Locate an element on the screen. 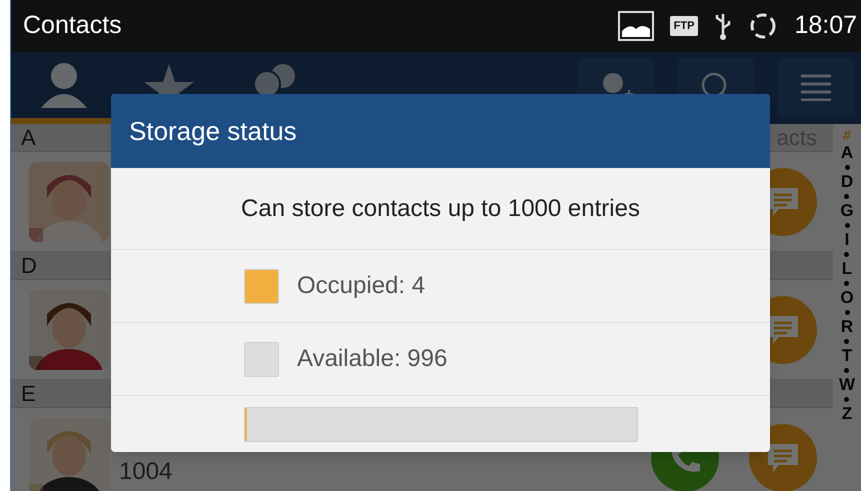  index-letter: W is located at coordinates (847, 385).